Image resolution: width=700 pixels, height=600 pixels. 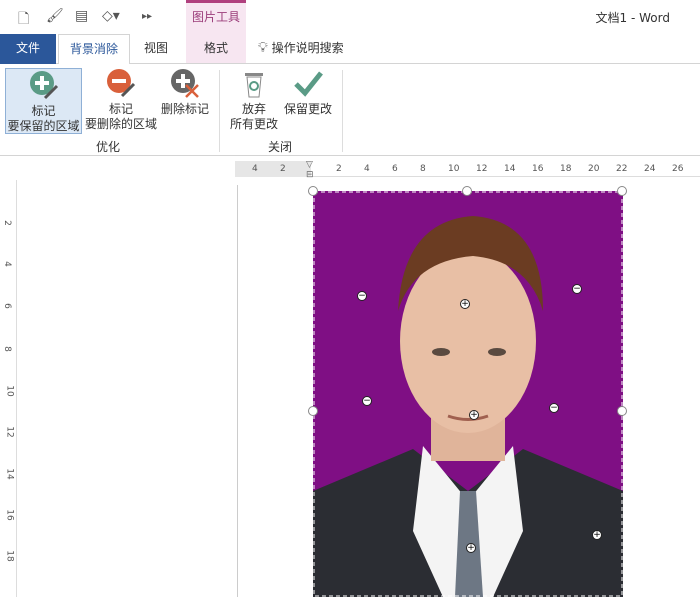 What do you see at coordinates (147, 16) in the screenshot?
I see `more-icon: ▸▸` at bounding box center [147, 16].